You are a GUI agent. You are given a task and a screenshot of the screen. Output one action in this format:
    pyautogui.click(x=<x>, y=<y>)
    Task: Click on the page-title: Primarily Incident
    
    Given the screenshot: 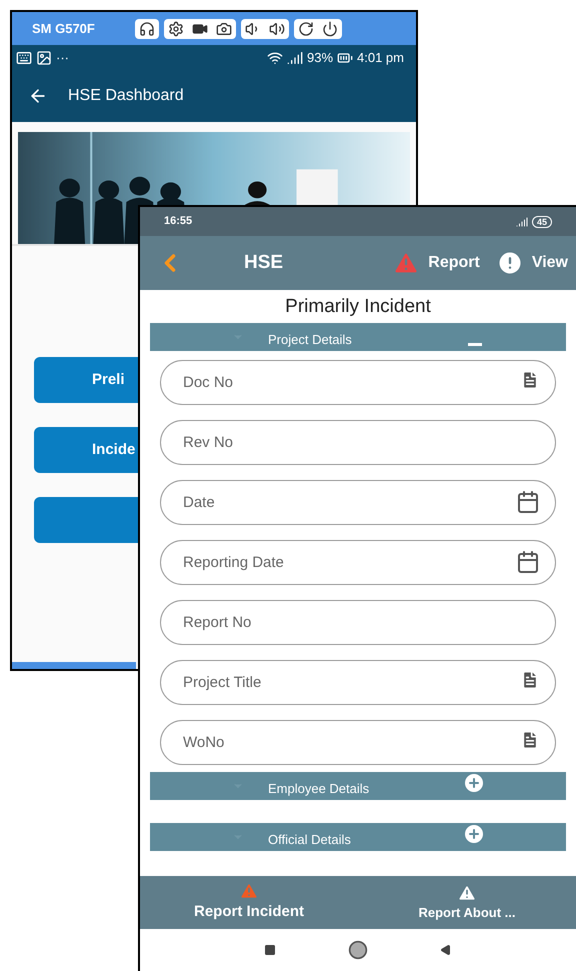 What is the action you would take?
    pyautogui.click(x=358, y=307)
    